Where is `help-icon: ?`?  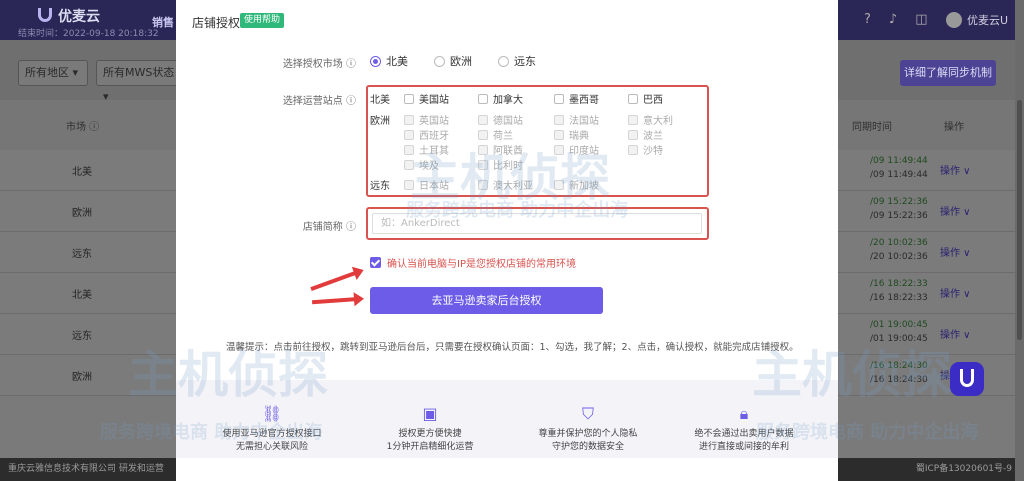 help-icon: ? is located at coordinates (867, 19).